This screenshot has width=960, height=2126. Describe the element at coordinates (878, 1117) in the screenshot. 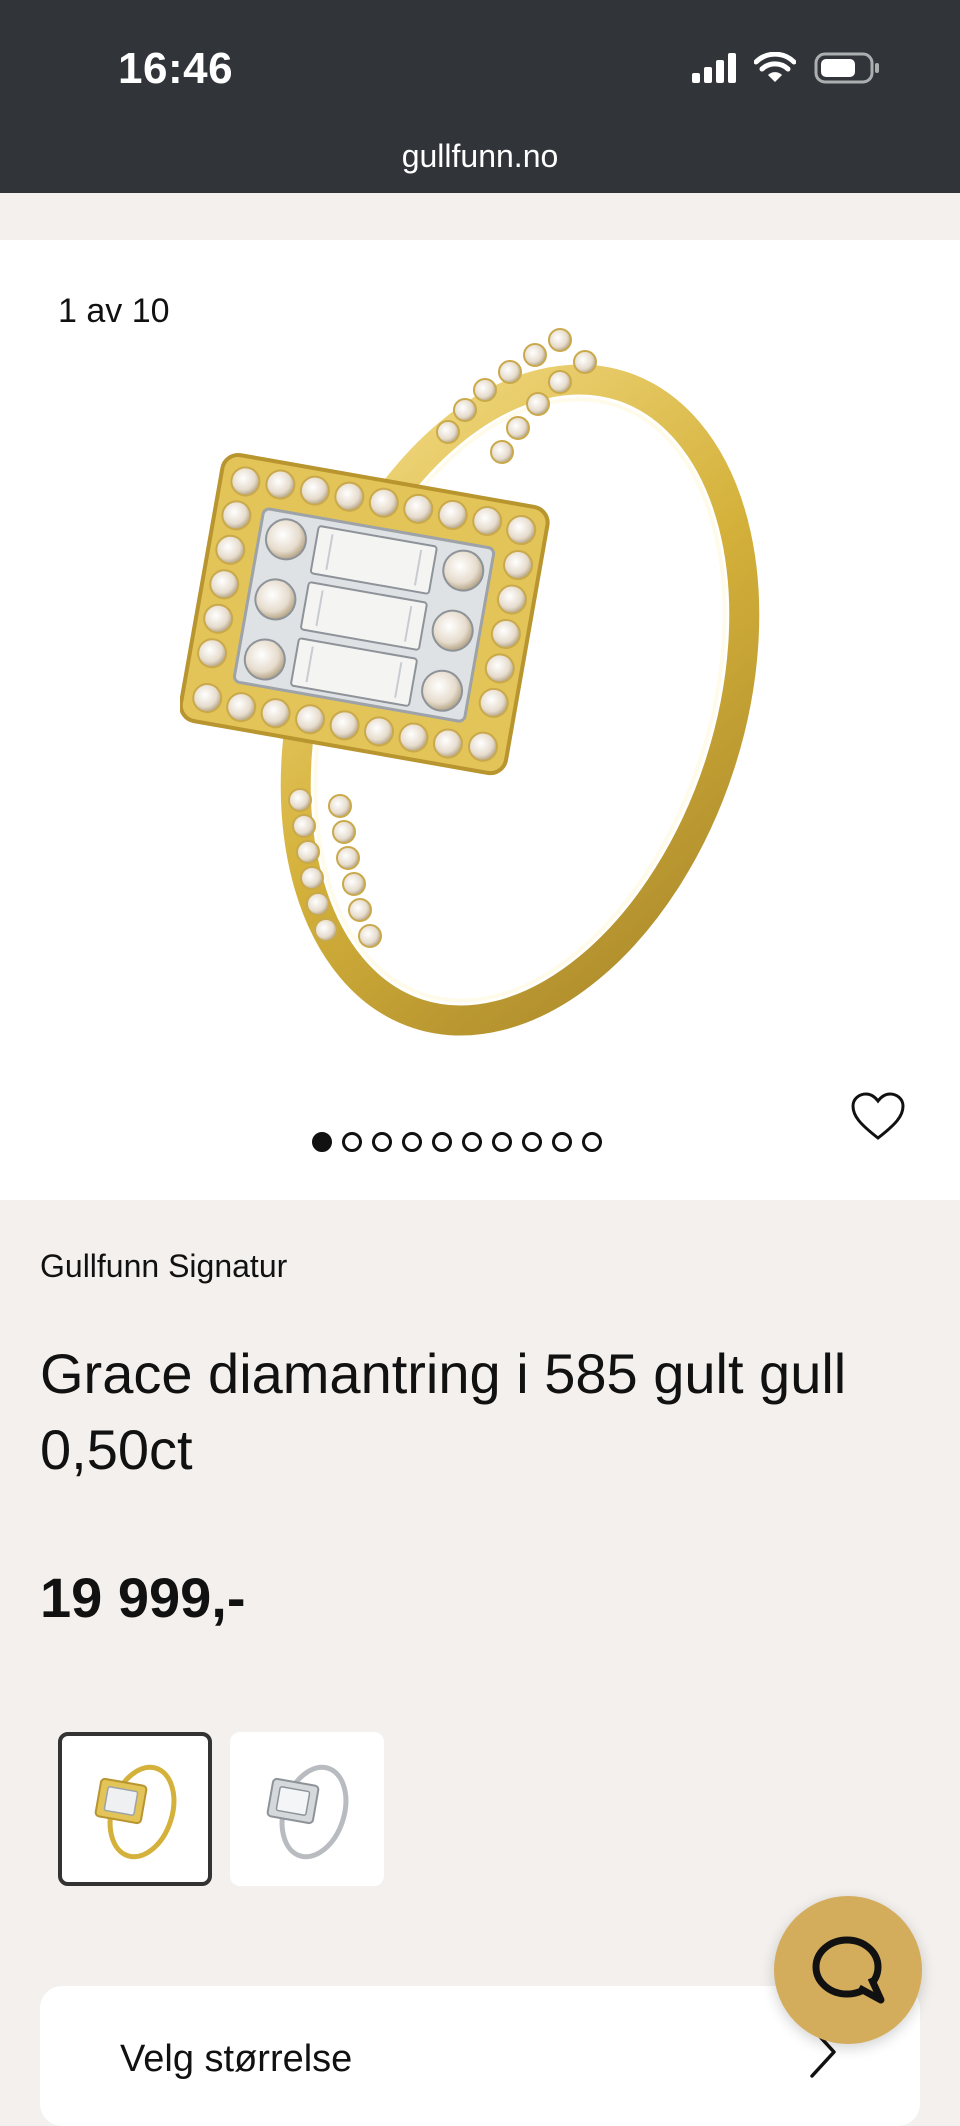

I see `favorite-heart-icon` at that location.